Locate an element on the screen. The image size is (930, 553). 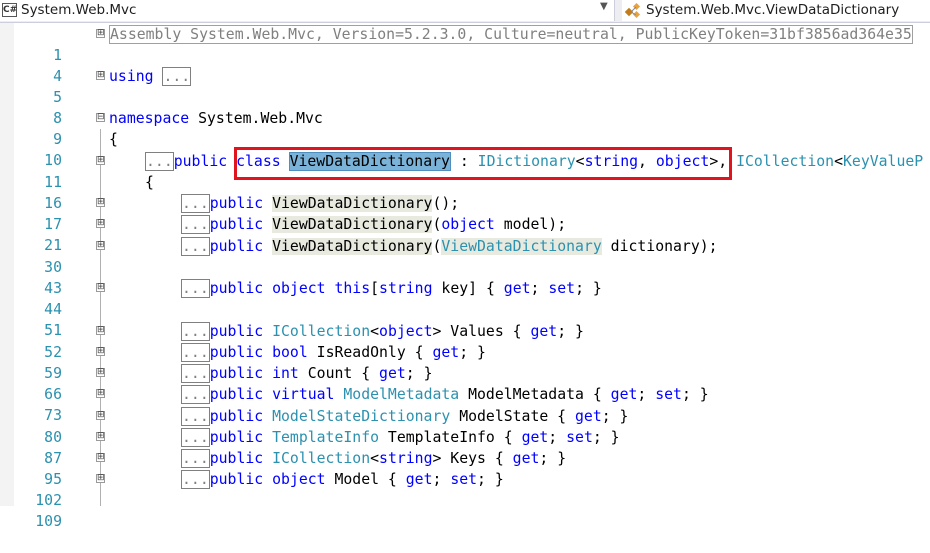
collapse-toggle-icon: ⊟ is located at coordinates (100, 117).